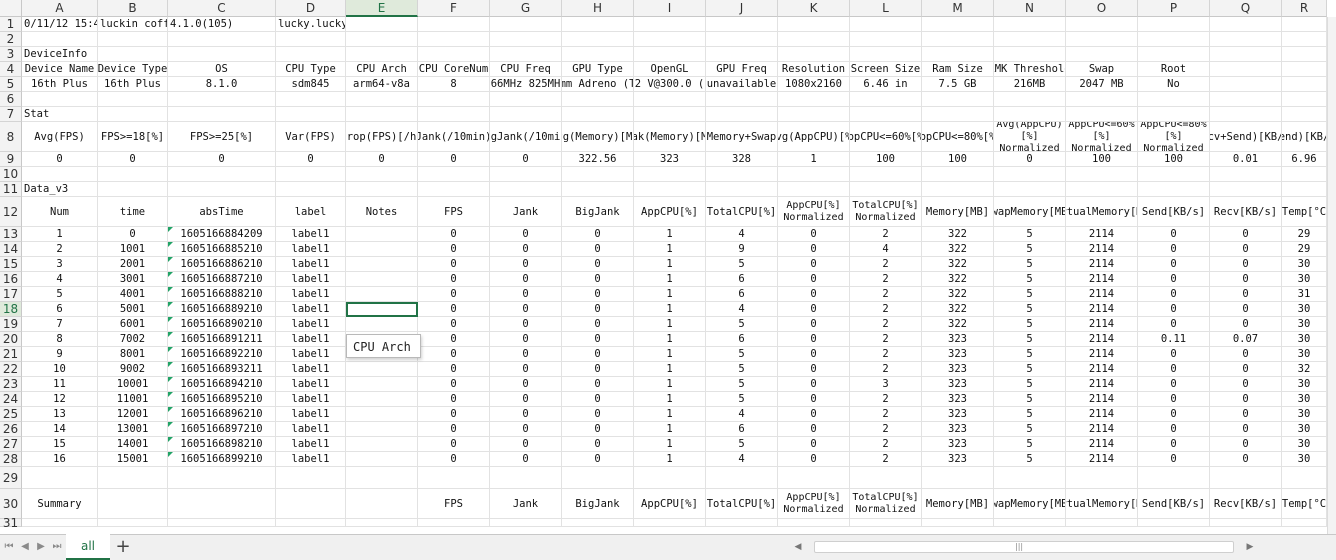 The height and width of the screenshot is (560, 1336). Describe the element at coordinates (742, 174) in the screenshot. I see `cell-j10` at that location.